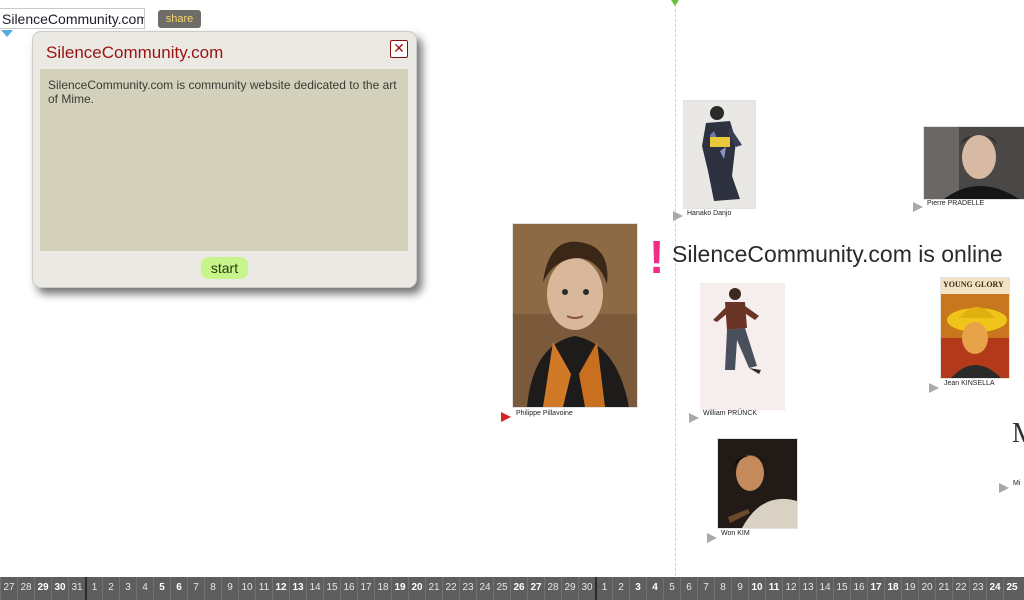 The width and height of the screenshot is (1024, 600). What do you see at coordinates (675, 3) in the screenshot?
I see `timeline-cursor-marker-icon` at bounding box center [675, 3].